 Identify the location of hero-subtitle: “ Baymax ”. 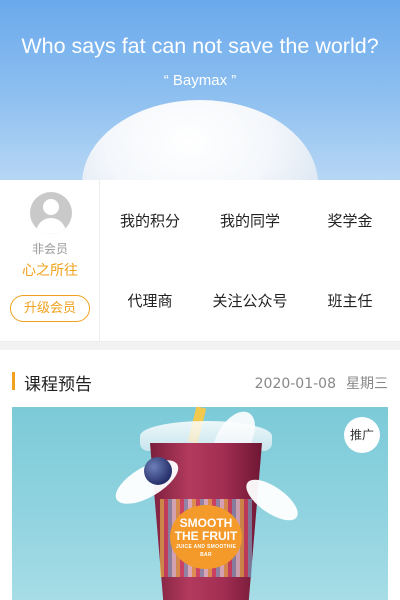
(200, 80).